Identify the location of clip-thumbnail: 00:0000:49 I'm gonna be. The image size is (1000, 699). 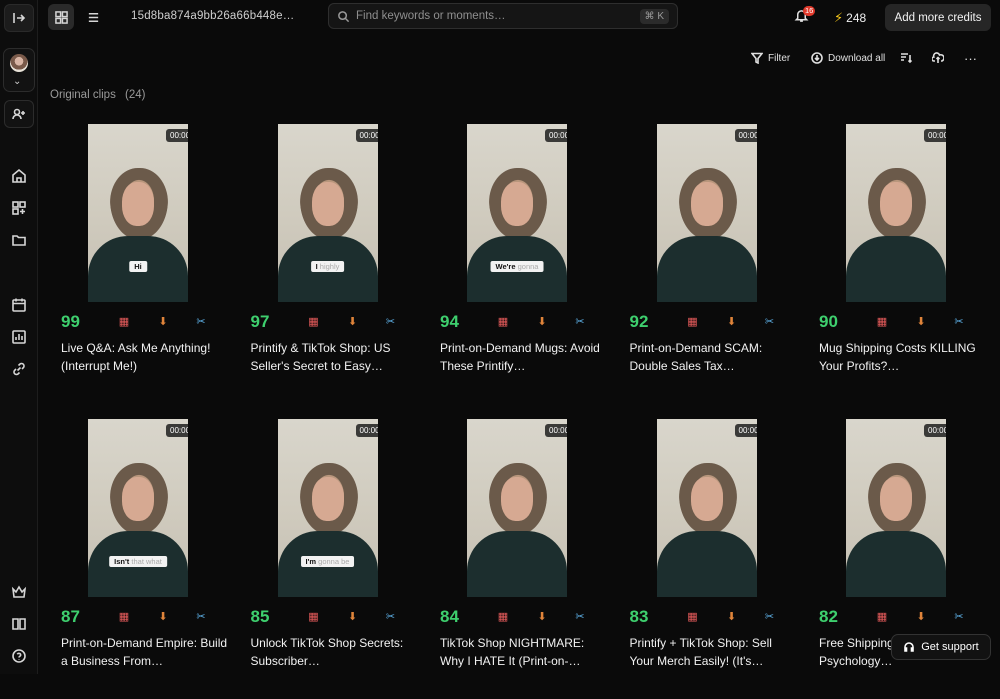
(327, 508).